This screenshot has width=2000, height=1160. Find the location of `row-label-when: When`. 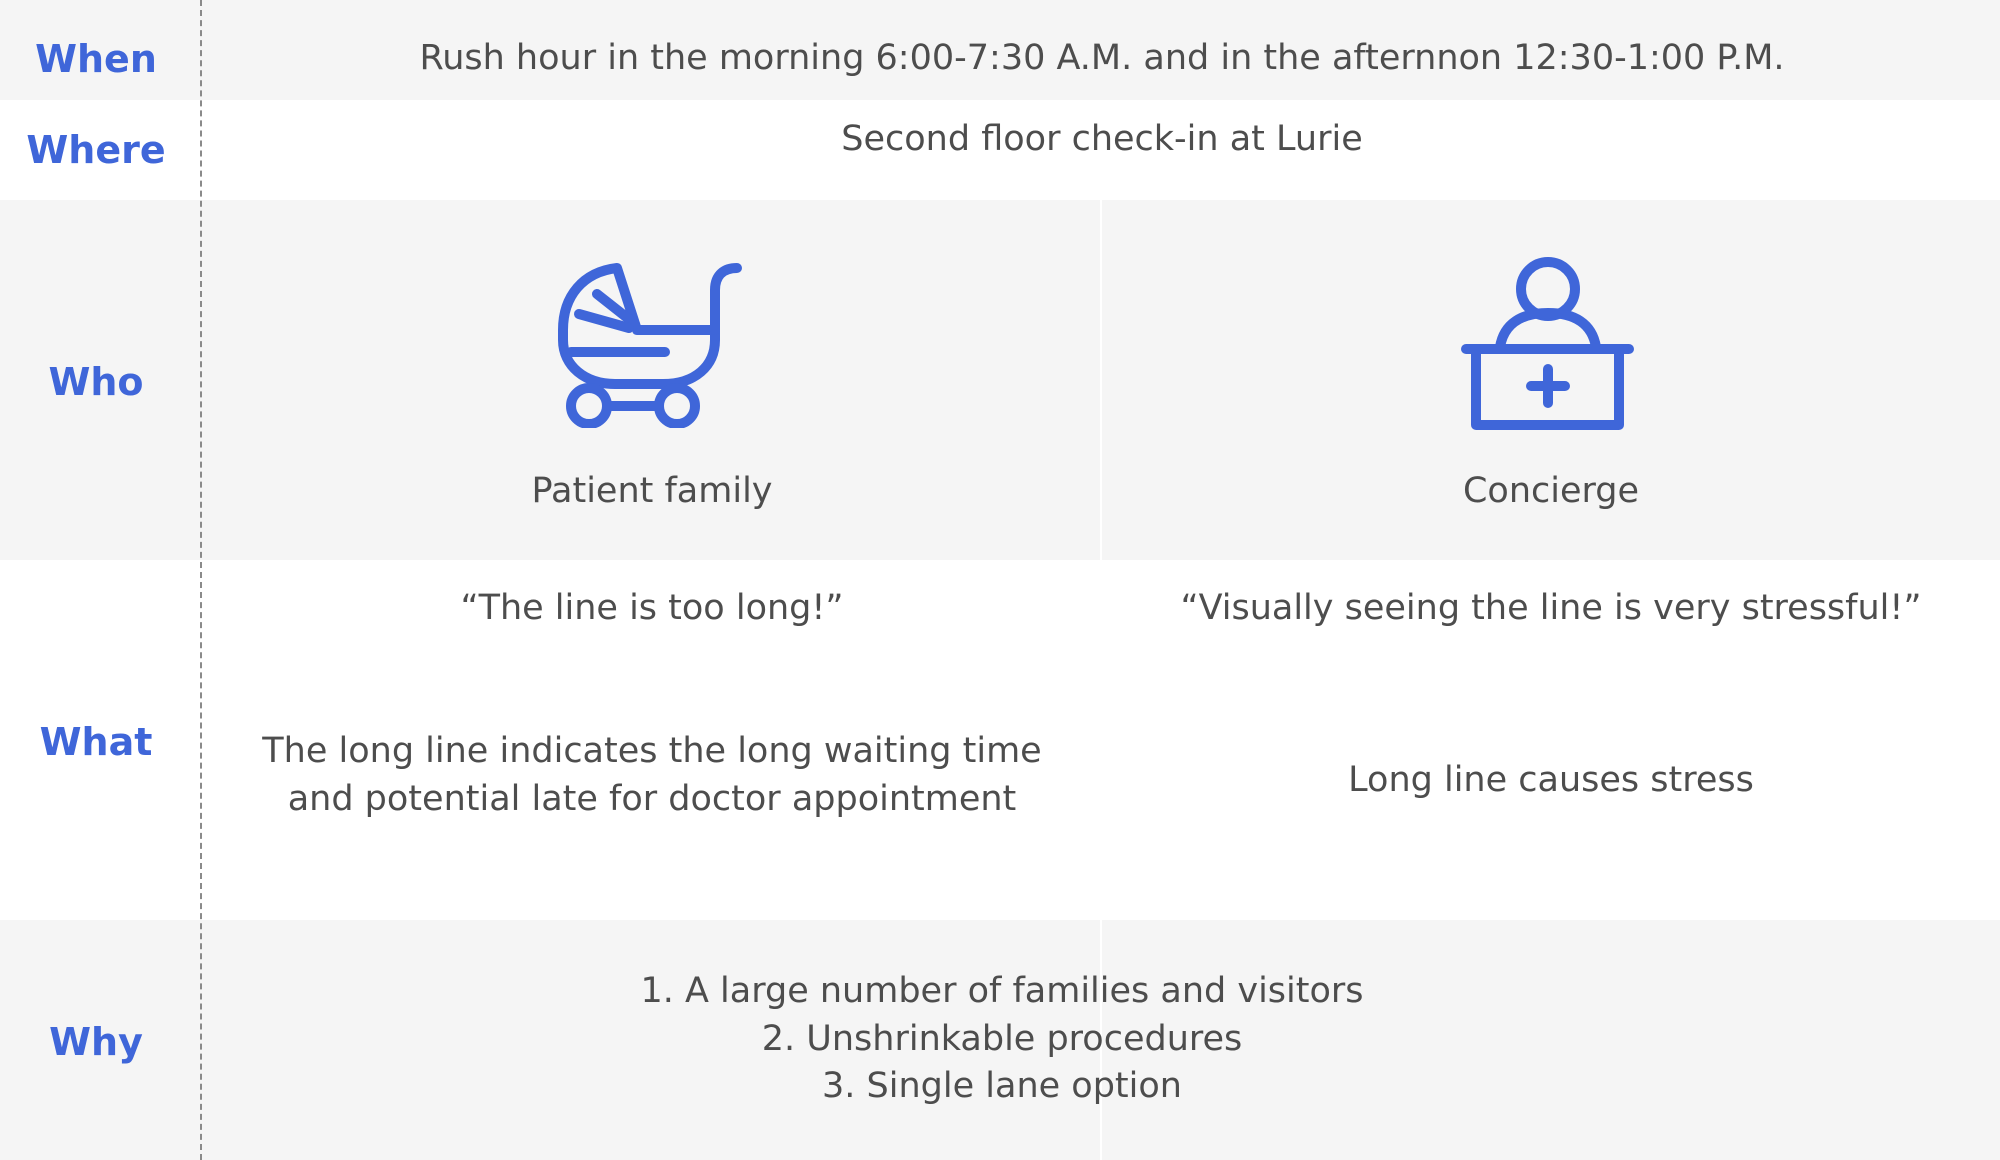

row-label-when: When is located at coordinates (96, 59).